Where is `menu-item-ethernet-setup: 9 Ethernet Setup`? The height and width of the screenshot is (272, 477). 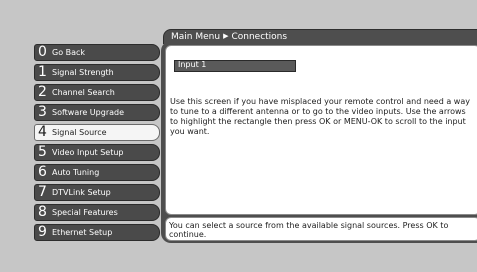 menu-item-ethernet-setup: 9 Ethernet Setup is located at coordinates (97, 232).